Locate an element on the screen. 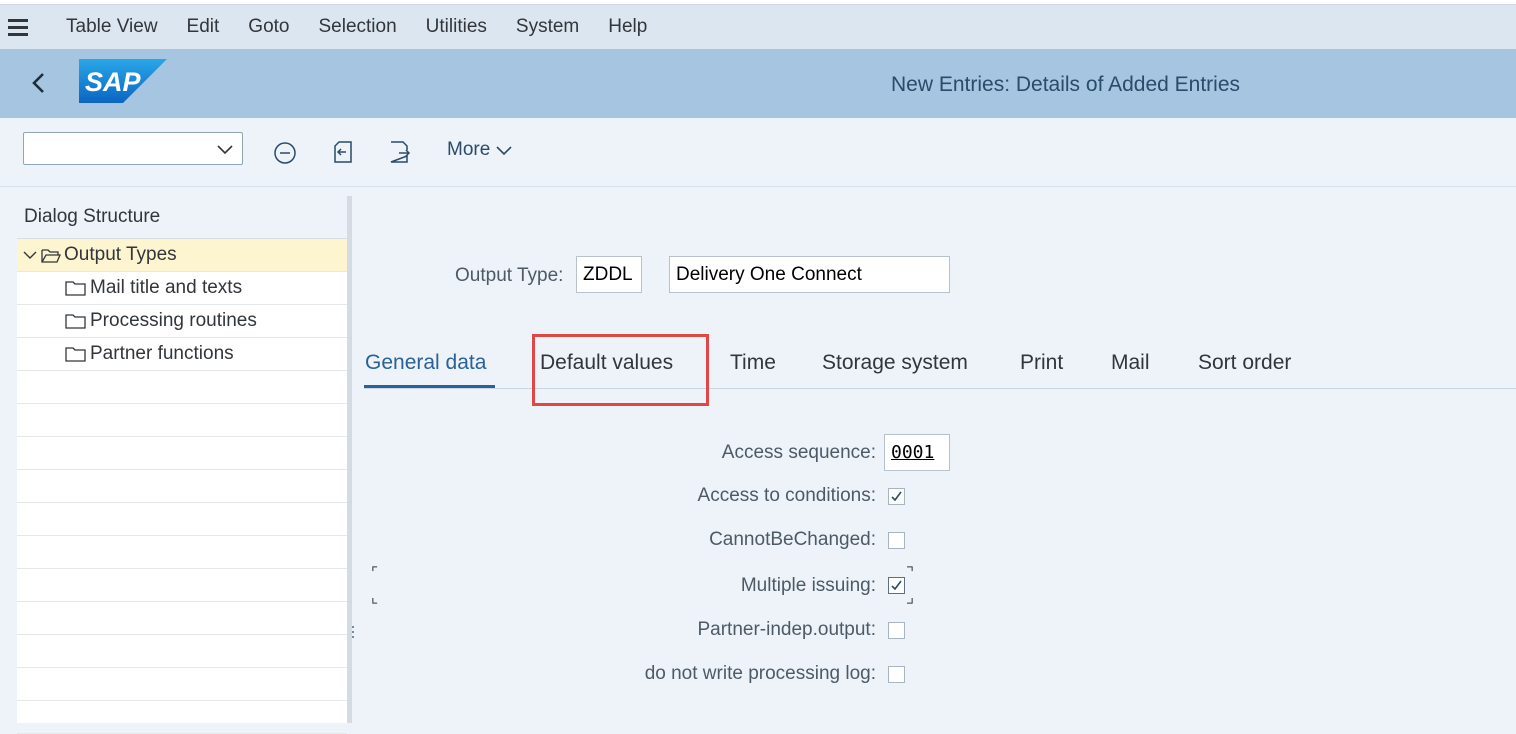  partner-indep-output-checkbox is located at coordinates (896, 630).